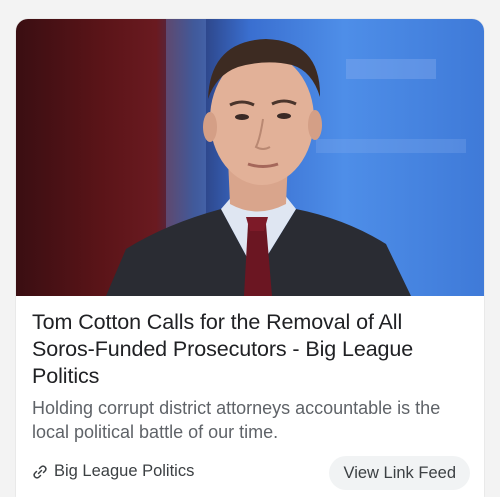  I want to click on card-footer: Big League Politics View Link Feed, so click(251, 473).